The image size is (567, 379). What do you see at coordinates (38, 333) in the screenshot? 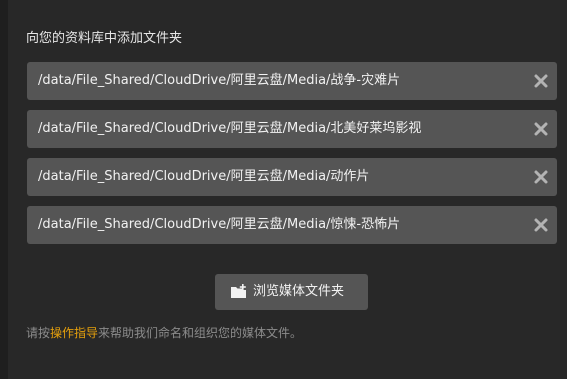
I see `help-prefix: 请按` at bounding box center [38, 333].